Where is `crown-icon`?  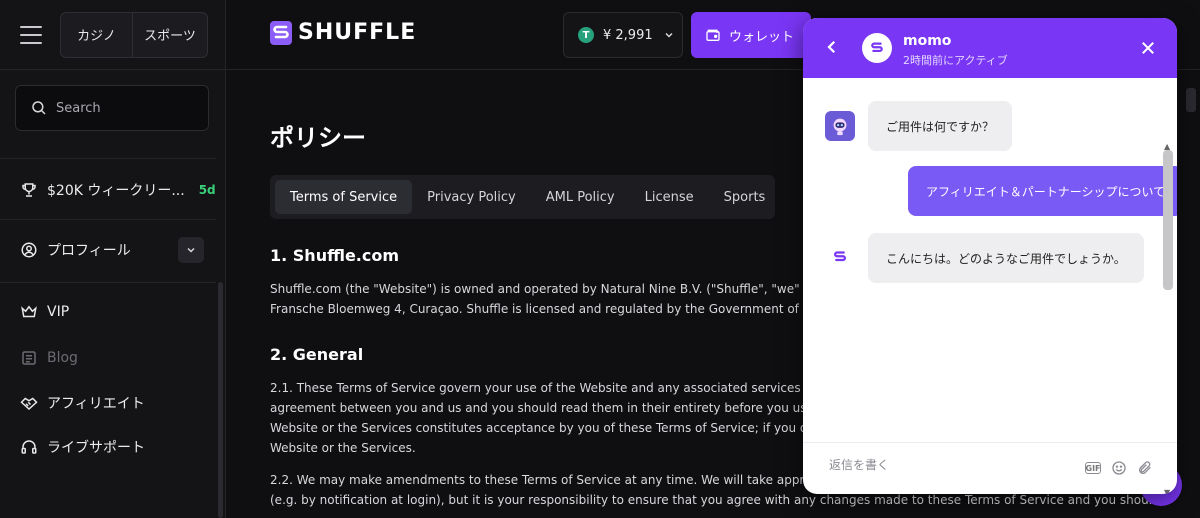 crown-icon is located at coordinates (29, 312).